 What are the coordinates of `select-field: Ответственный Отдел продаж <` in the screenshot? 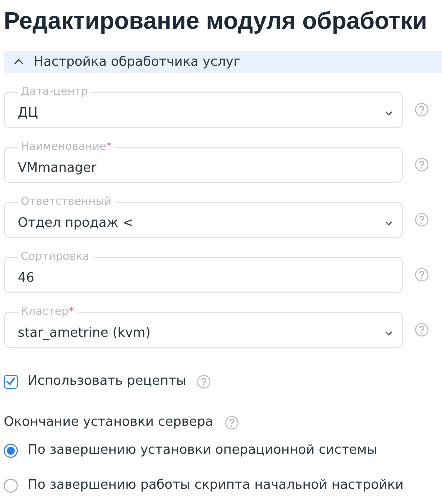 It's located at (203, 216).